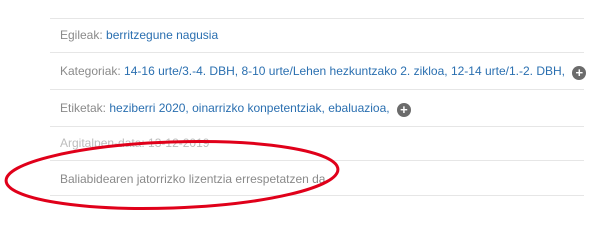 The height and width of the screenshot is (240, 592). I want to click on category-link: 8-10 urte/Lehen hezkuntzako 2. zikloa,, so click(344, 71).